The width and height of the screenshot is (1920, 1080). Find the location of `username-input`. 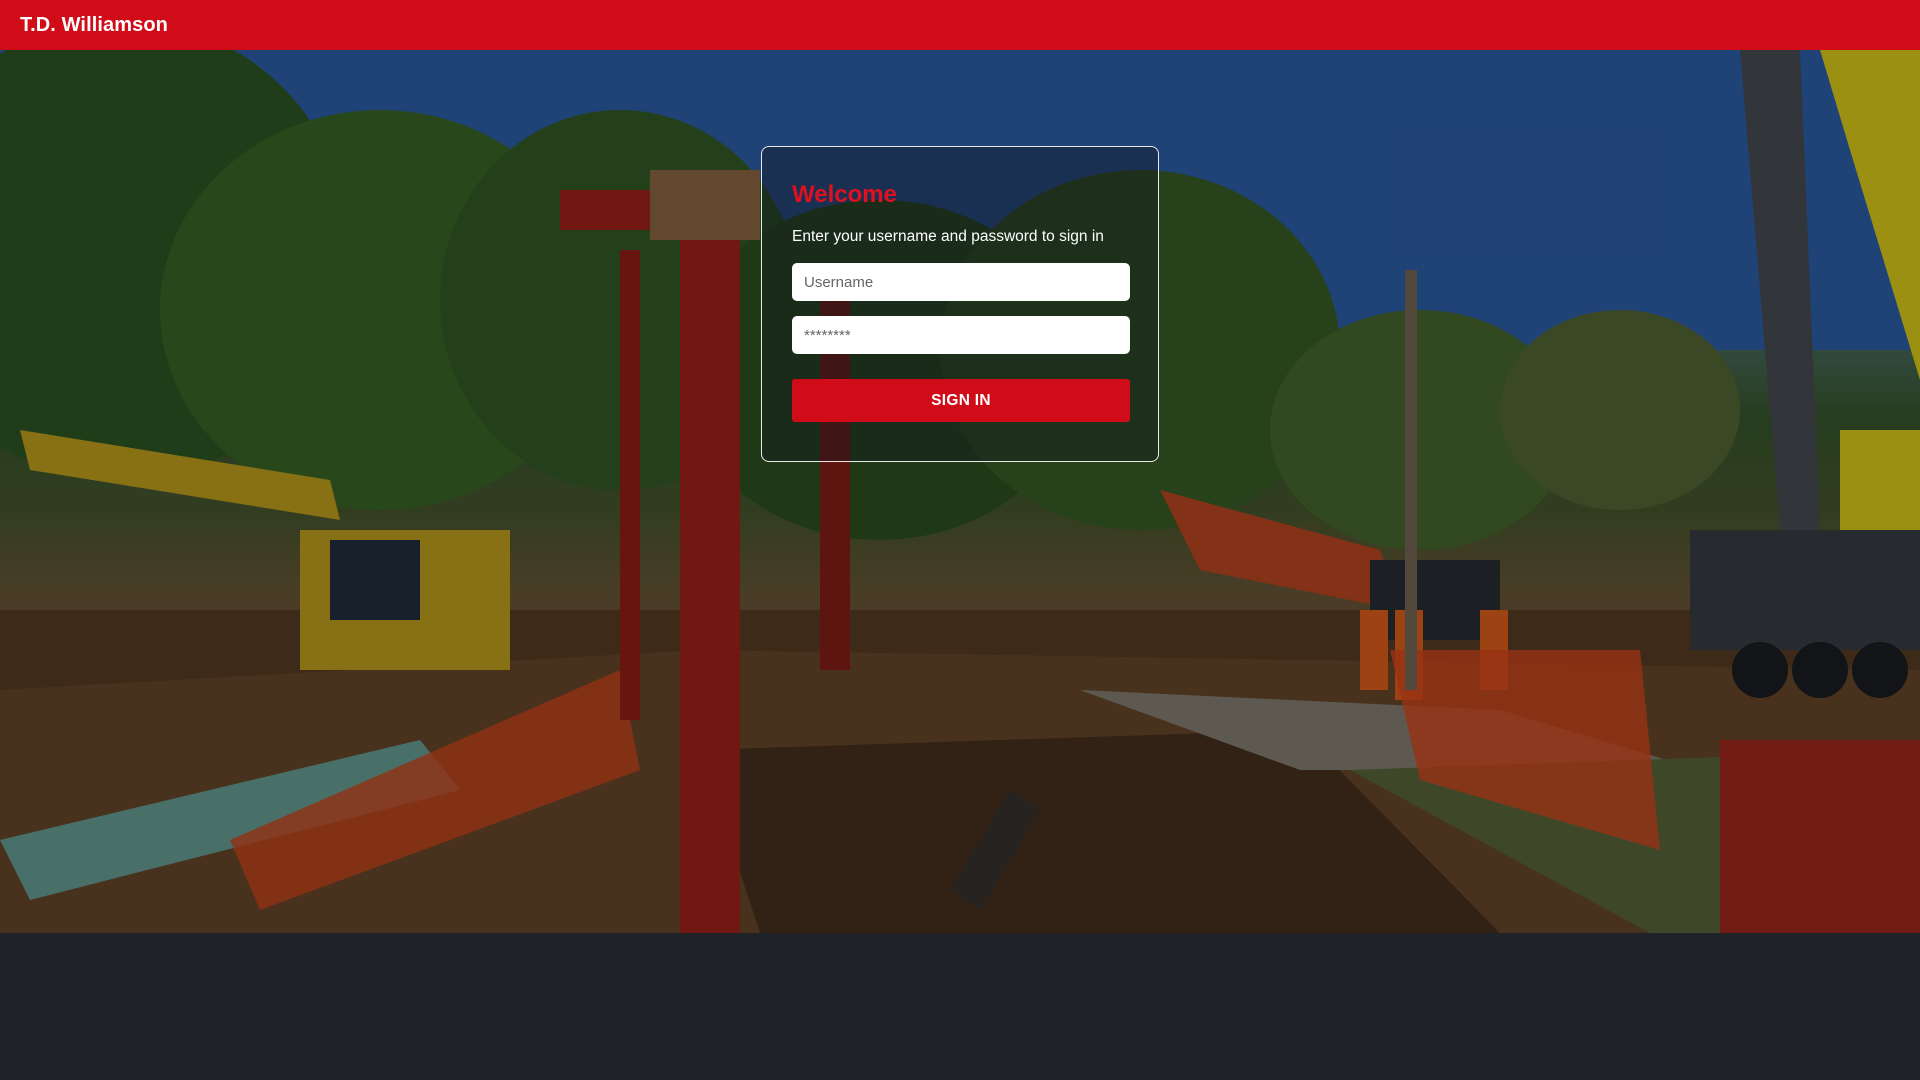

username-input is located at coordinates (961, 282).